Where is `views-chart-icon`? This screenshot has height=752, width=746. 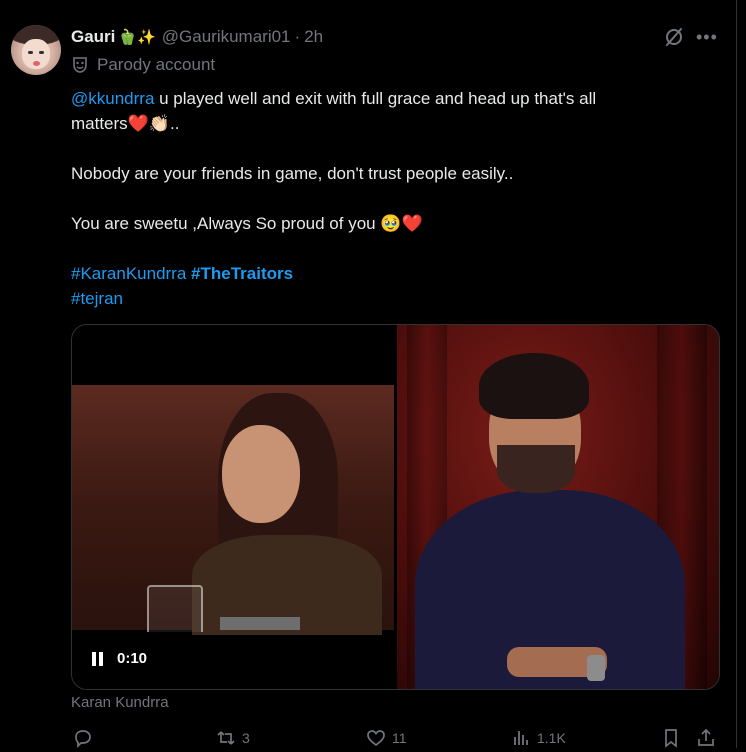 views-chart-icon is located at coordinates (521, 738).